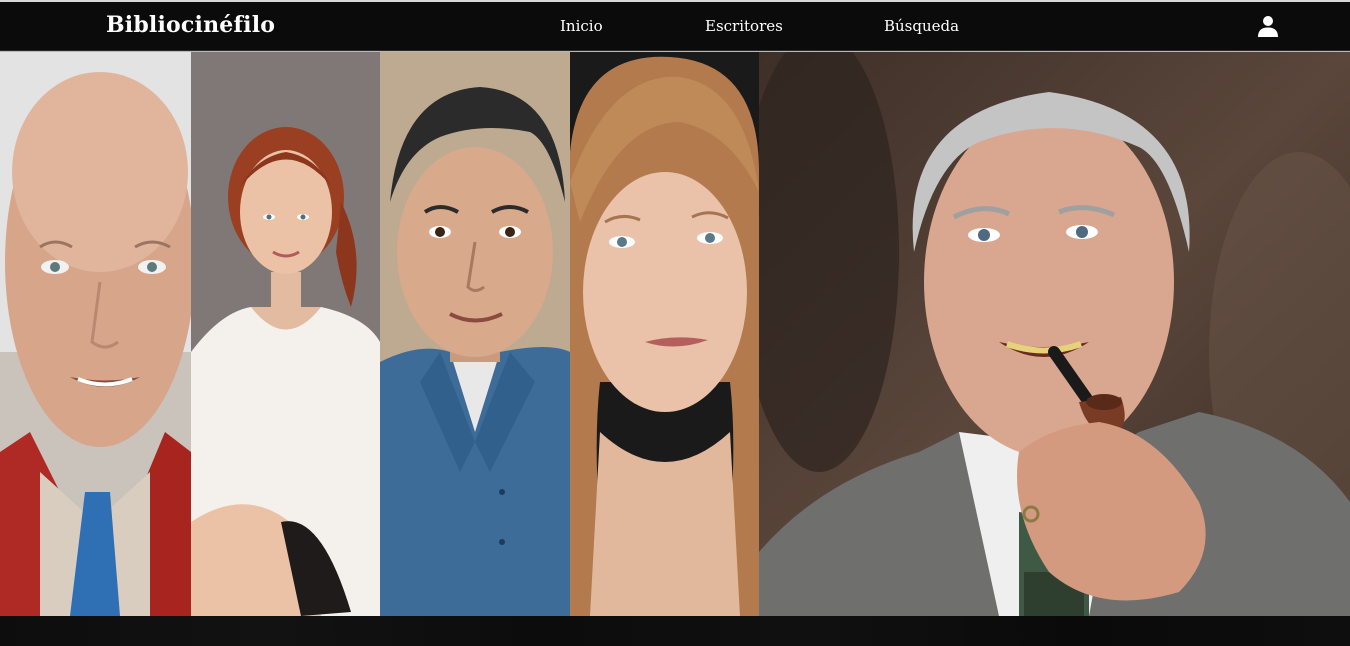  Describe the element at coordinates (675, 631) in the screenshot. I see `bottom-strip` at that location.